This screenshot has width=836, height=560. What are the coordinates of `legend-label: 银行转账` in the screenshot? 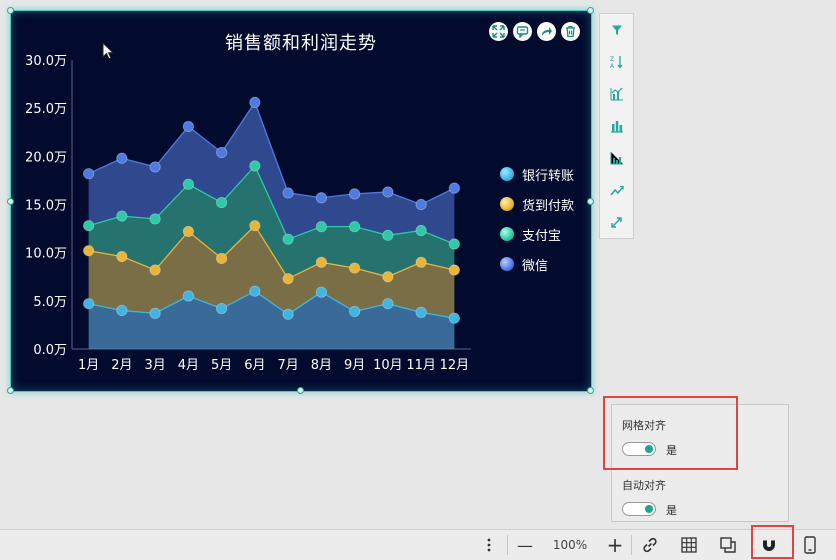 It's located at (548, 176).